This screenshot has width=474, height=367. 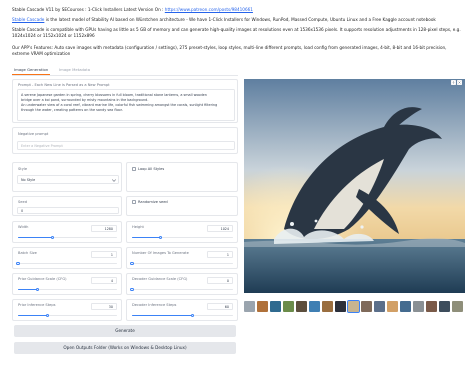 What do you see at coordinates (68, 210) in the screenshot?
I see `seed-input: 0` at bounding box center [68, 210].